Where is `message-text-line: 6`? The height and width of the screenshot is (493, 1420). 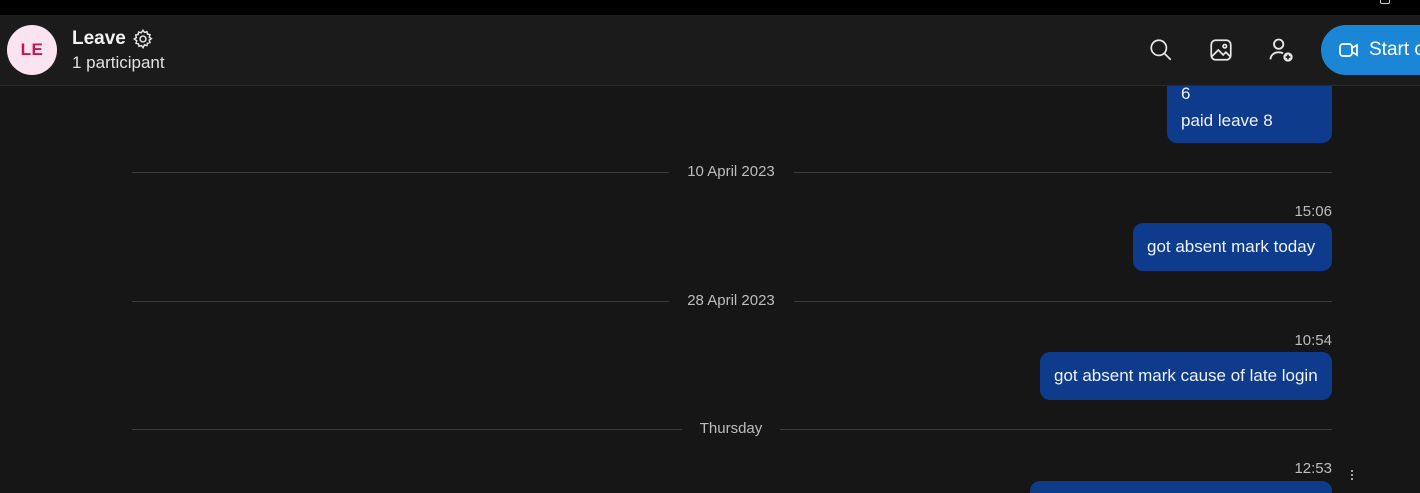
message-text-line: 6 is located at coordinates (1186, 94).